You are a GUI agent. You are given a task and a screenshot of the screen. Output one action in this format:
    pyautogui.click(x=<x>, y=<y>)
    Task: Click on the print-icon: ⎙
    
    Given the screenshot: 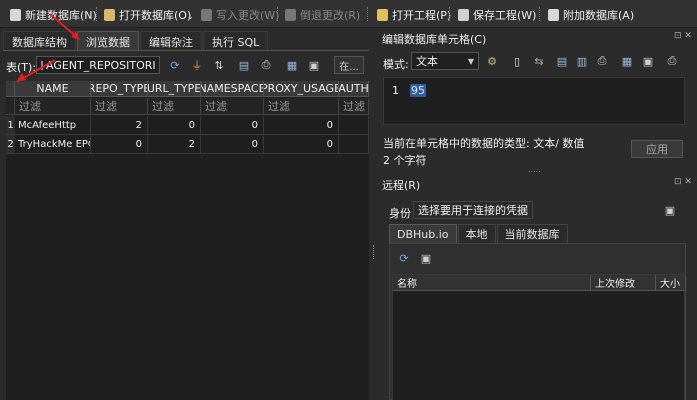 What is the action you would take?
    pyautogui.click(x=266, y=65)
    